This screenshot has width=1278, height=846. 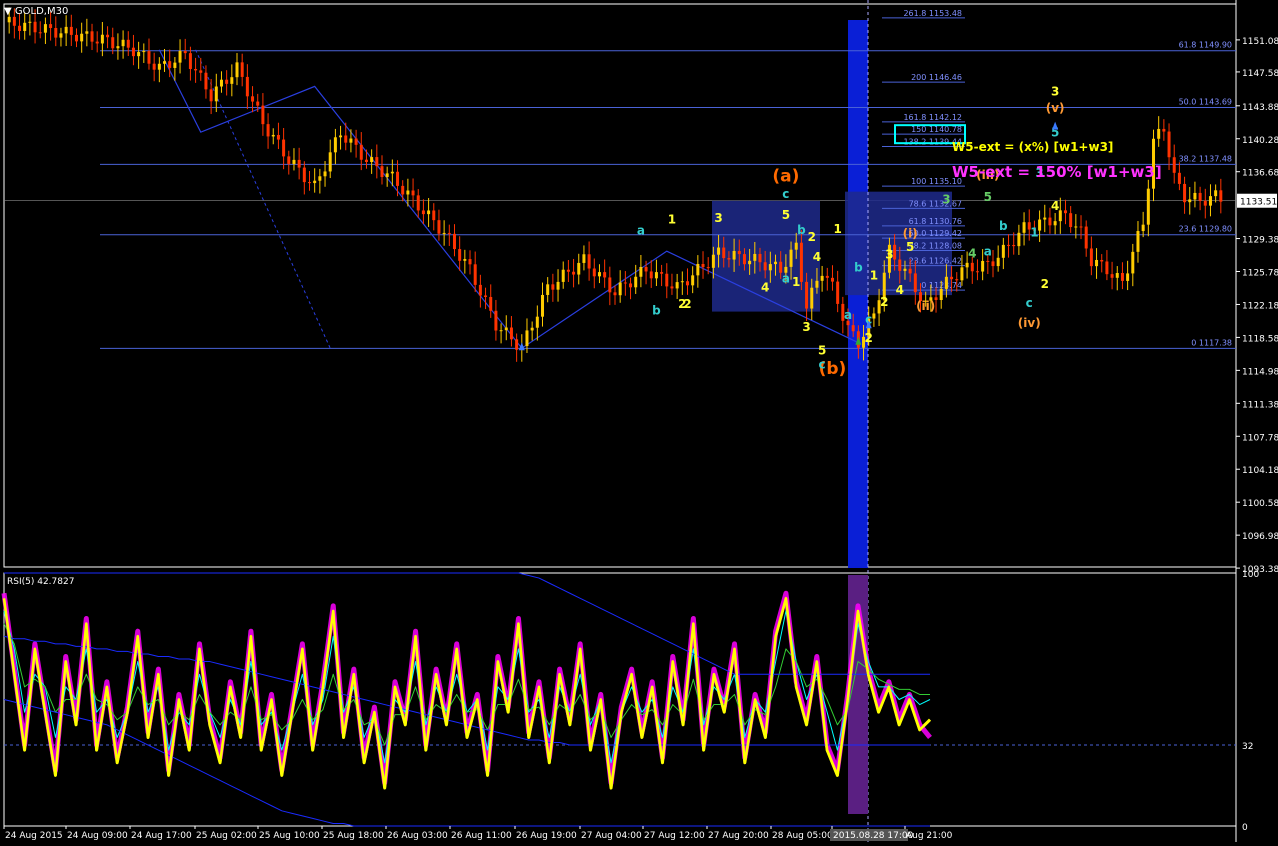 I want to click on fib-level-label: 50.0 1143.69, so click(x=1205, y=102).